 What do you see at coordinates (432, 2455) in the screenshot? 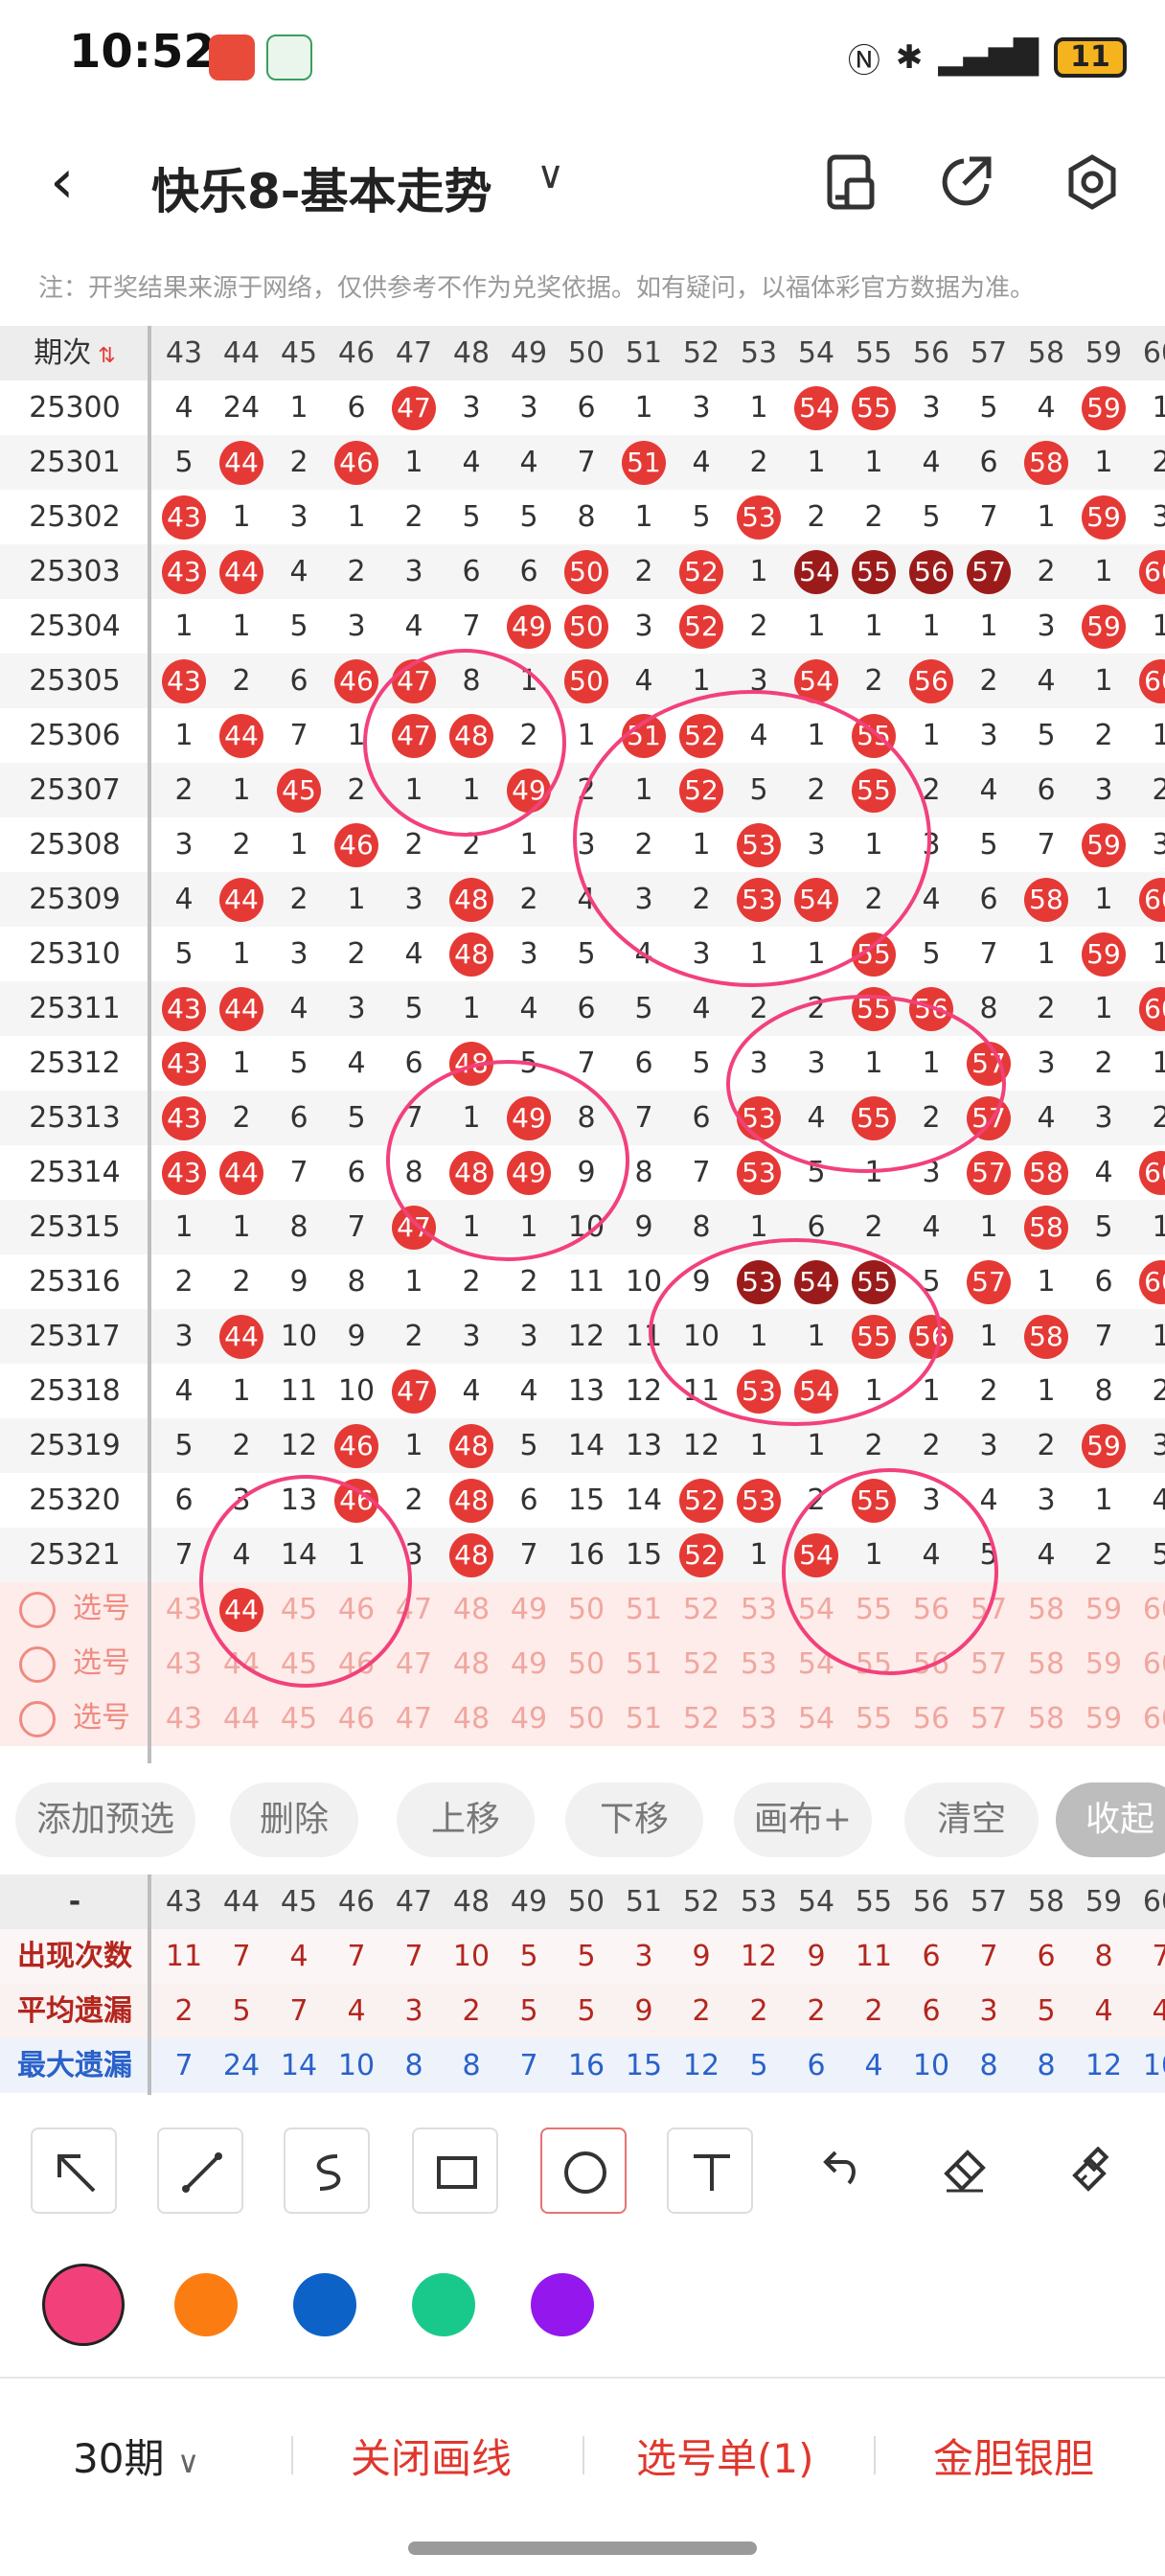
I see `close-lines-button: 关闭画线` at bounding box center [432, 2455].